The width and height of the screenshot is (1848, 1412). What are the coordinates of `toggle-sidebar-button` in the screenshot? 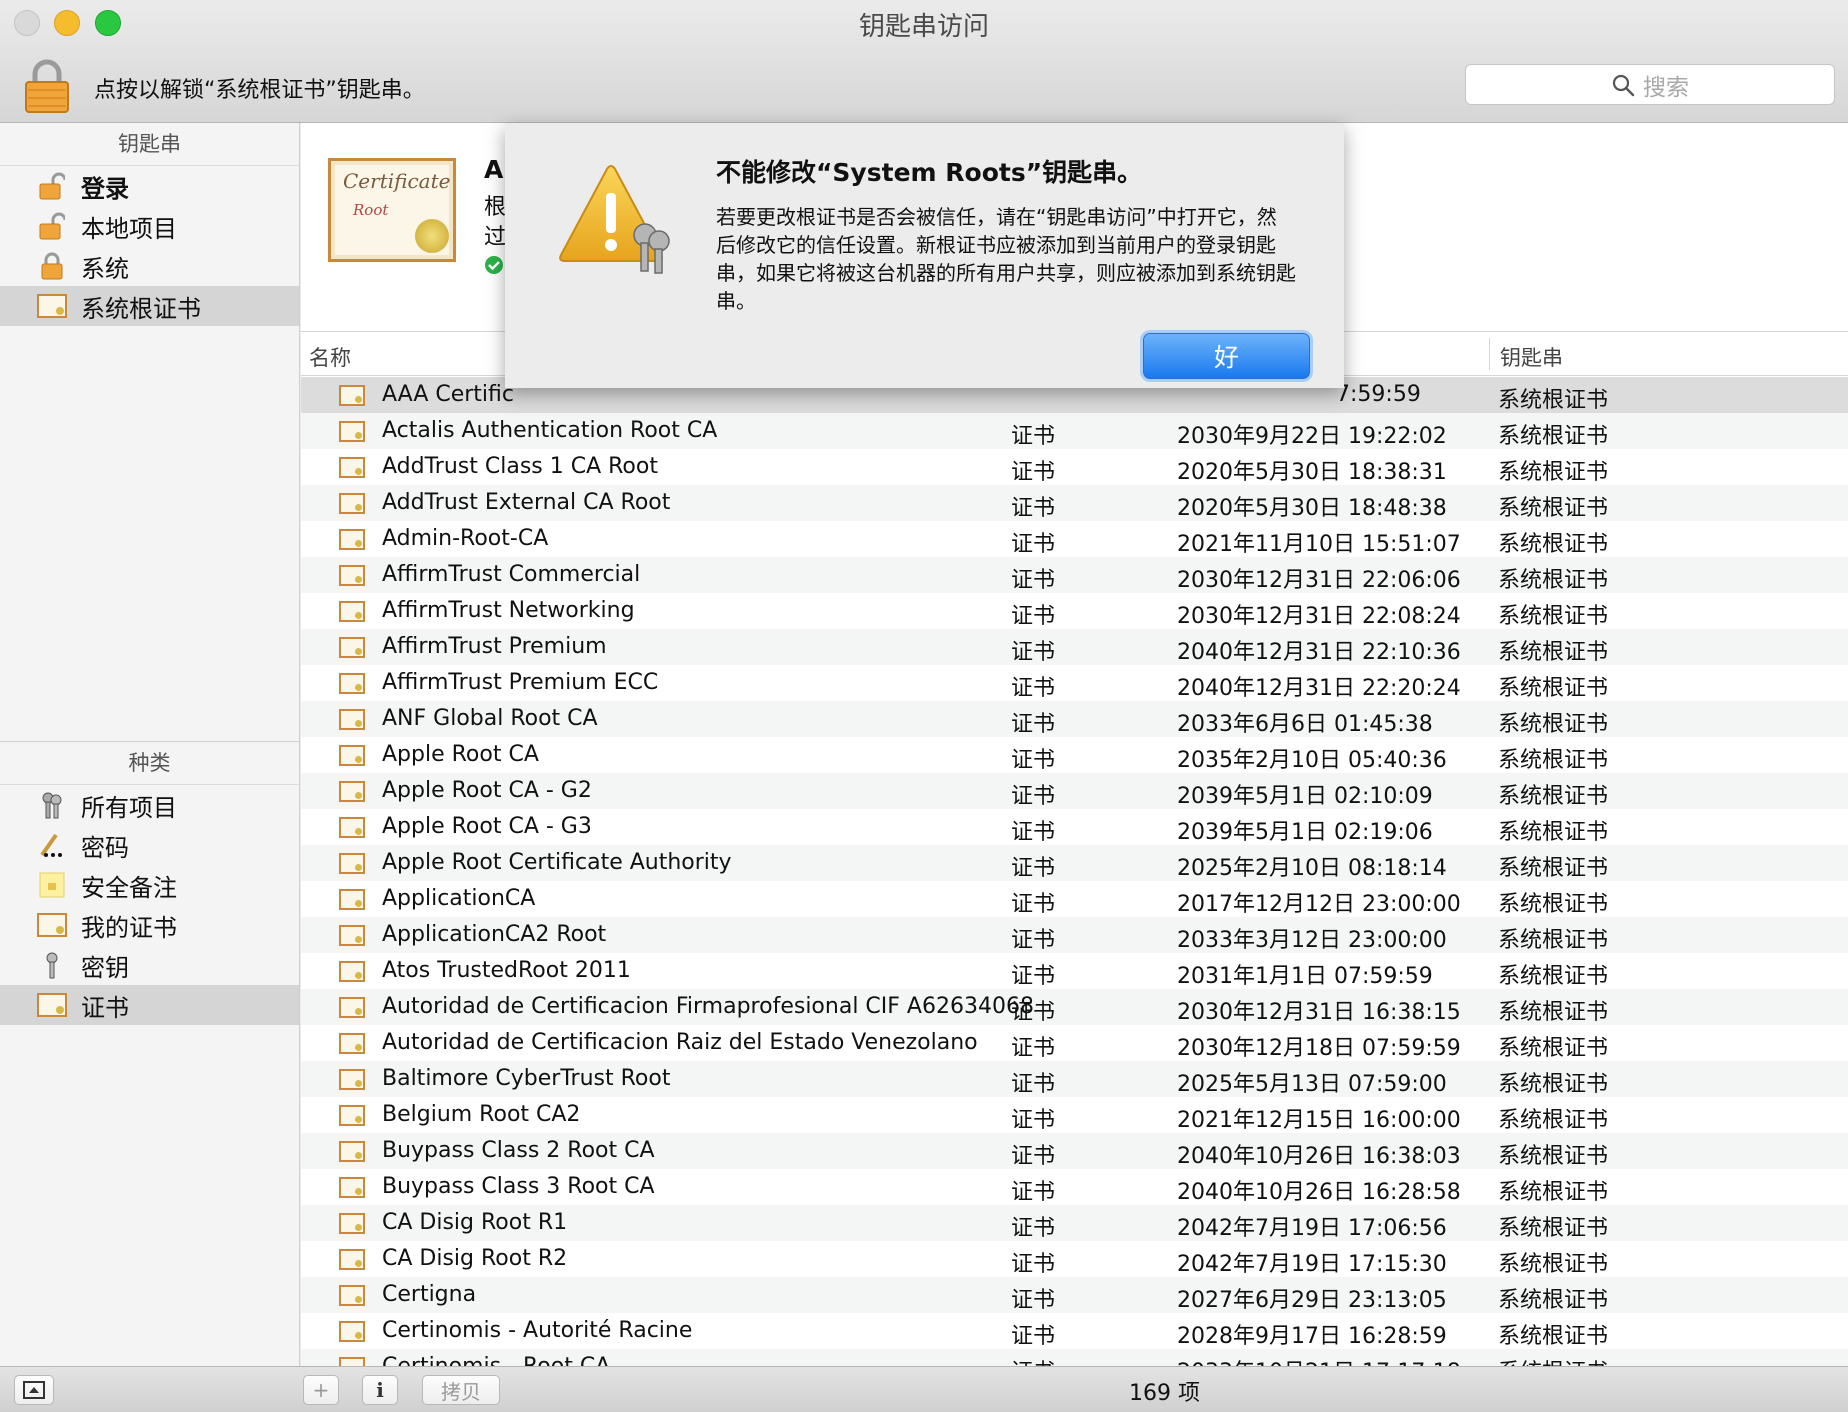 It's located at (34, 1390).